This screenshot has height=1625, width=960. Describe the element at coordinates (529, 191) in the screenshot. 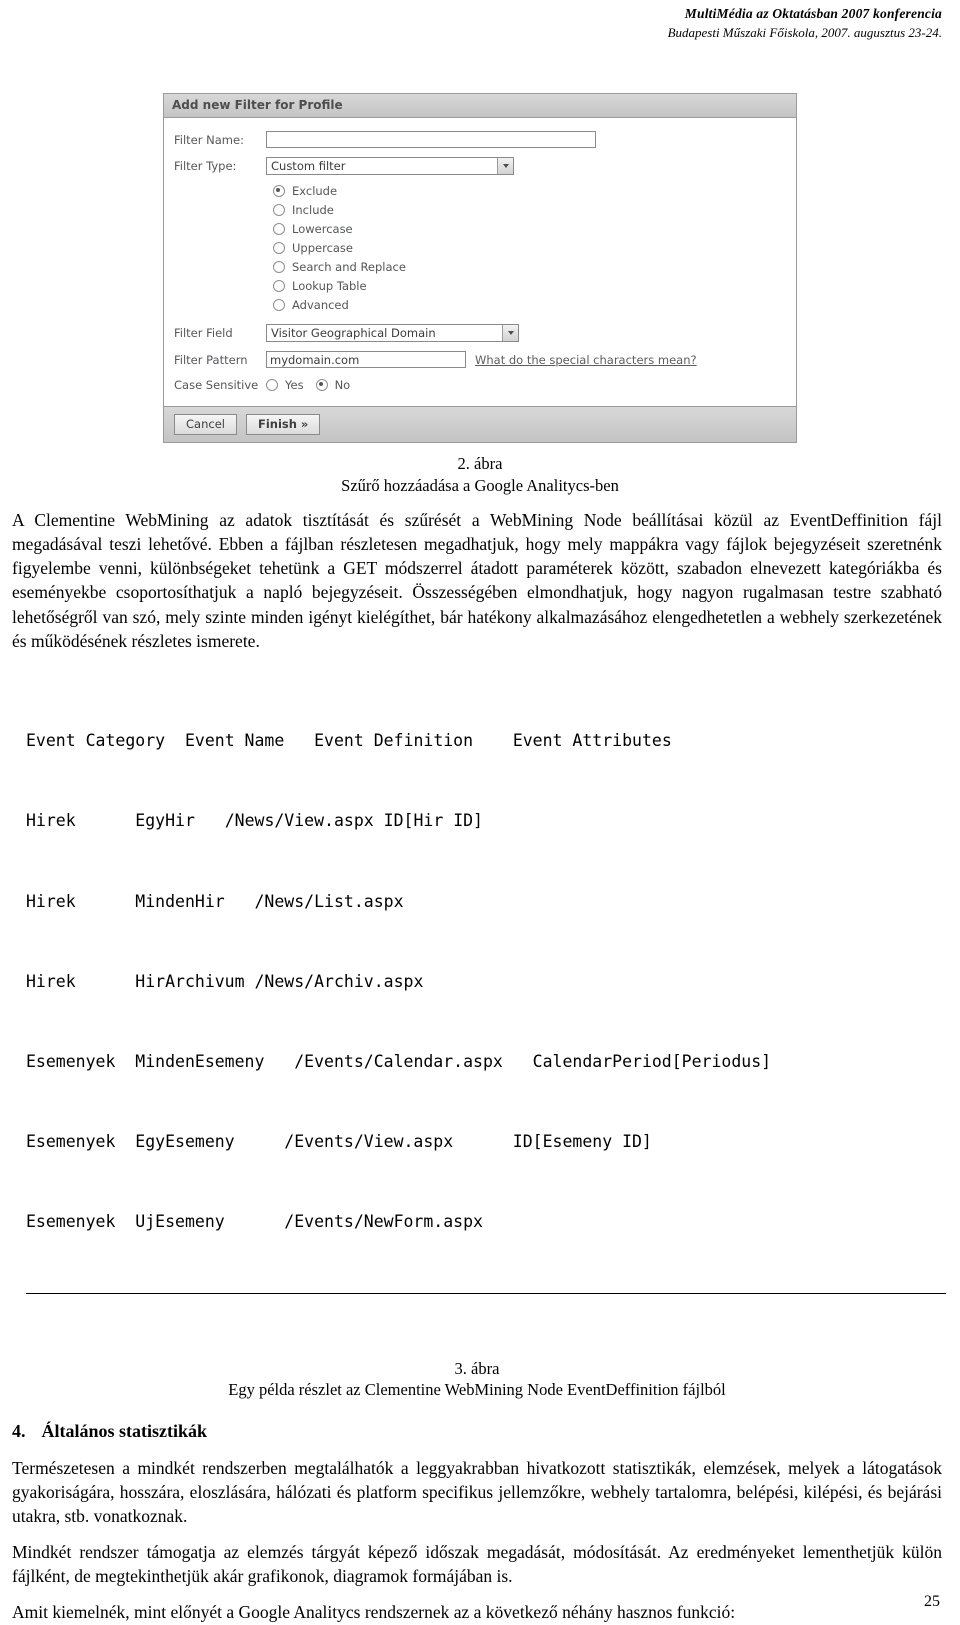

I see `radio-option-exclude: Exclude` at that location.